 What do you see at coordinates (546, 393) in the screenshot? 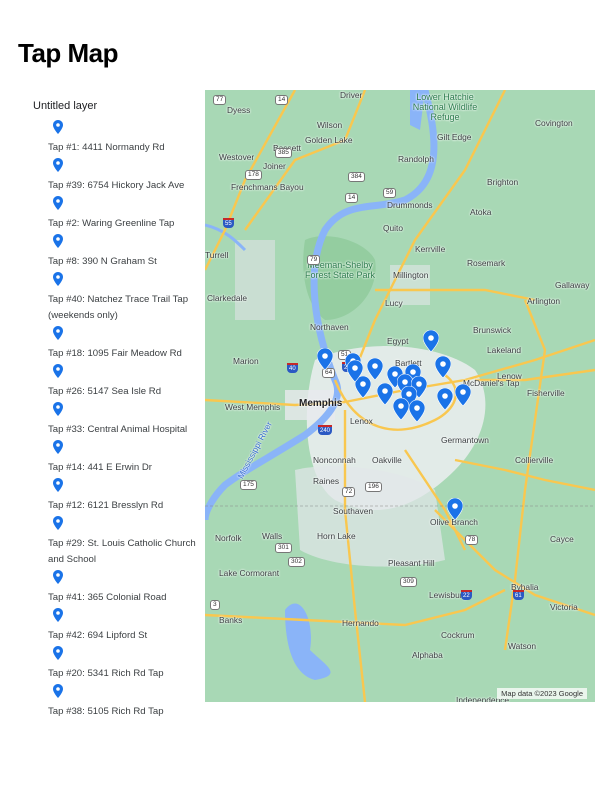
I see `place-label: Fisherville` at bounding box center [546, 393].